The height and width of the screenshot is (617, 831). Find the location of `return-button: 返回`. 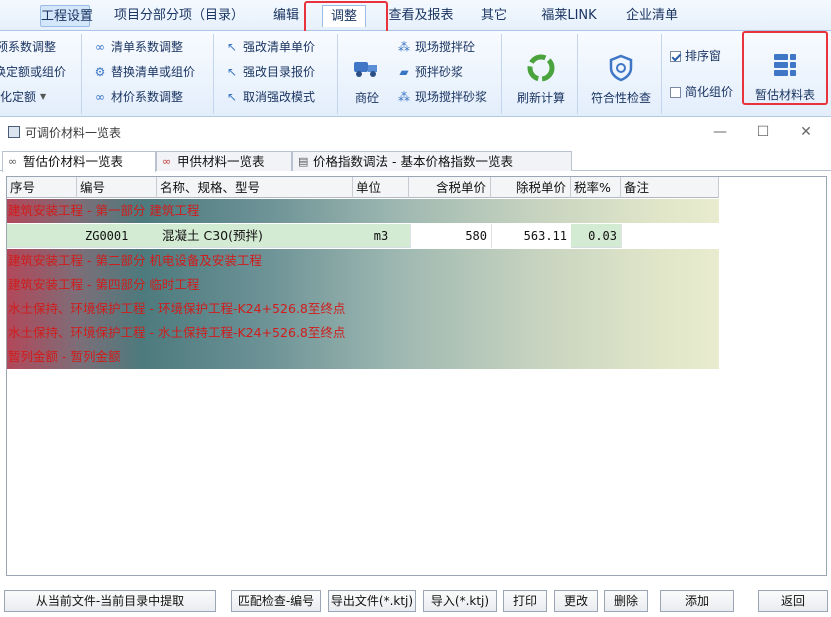

return-button: 返回 is located at coordinates (793, 601).